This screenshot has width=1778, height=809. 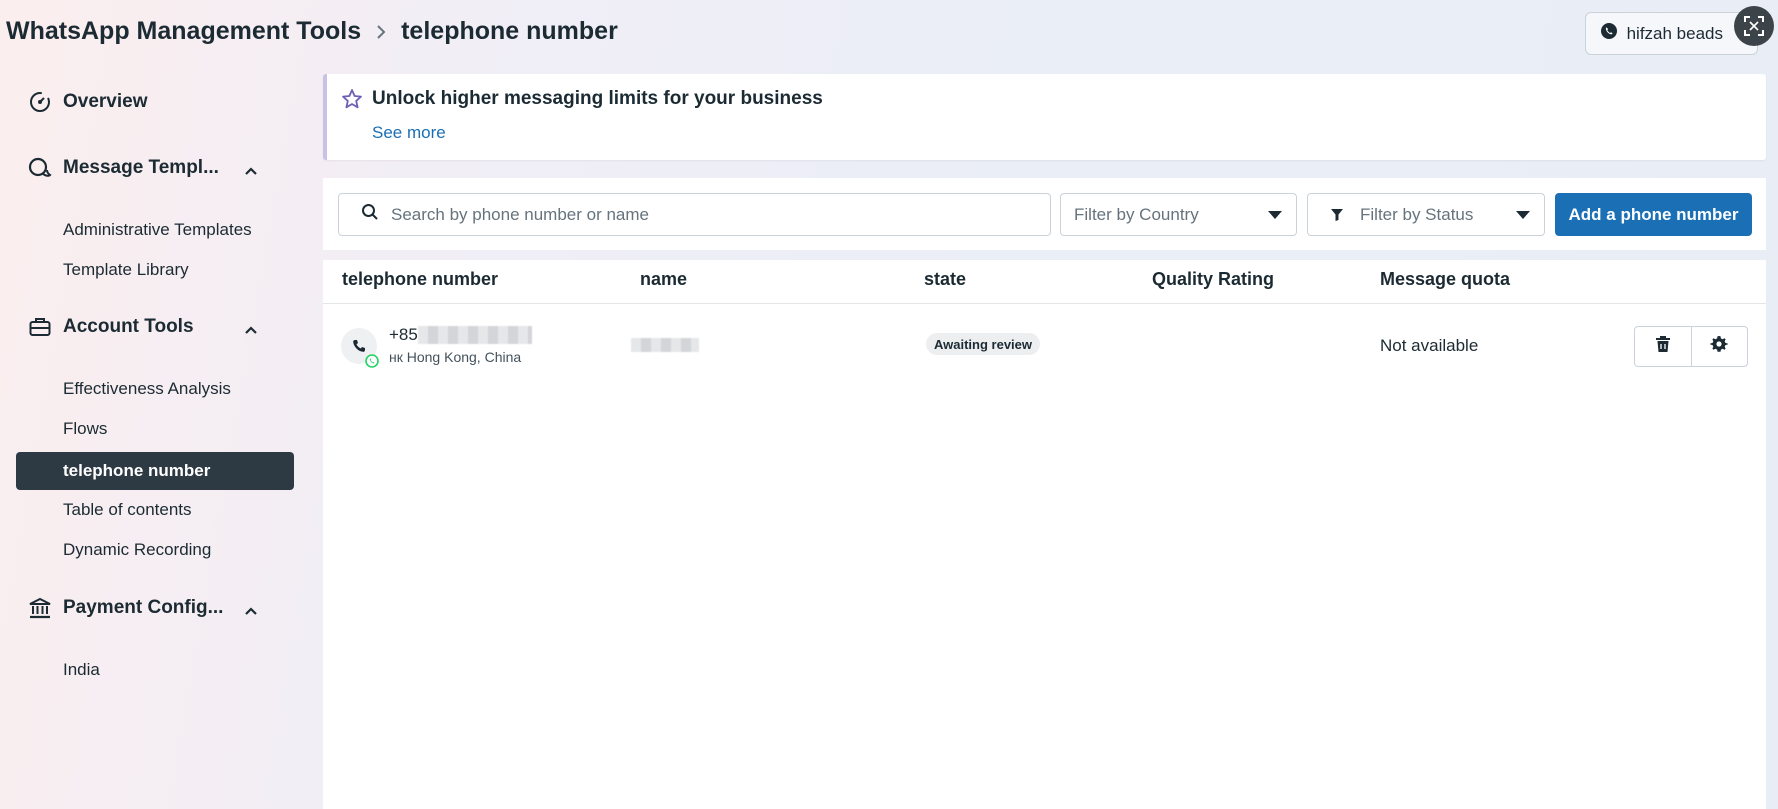 What do you see at coordinates (474, 335) in the screenshot?
I see `redacted-phone-digits` at bounding box center [474, 335].